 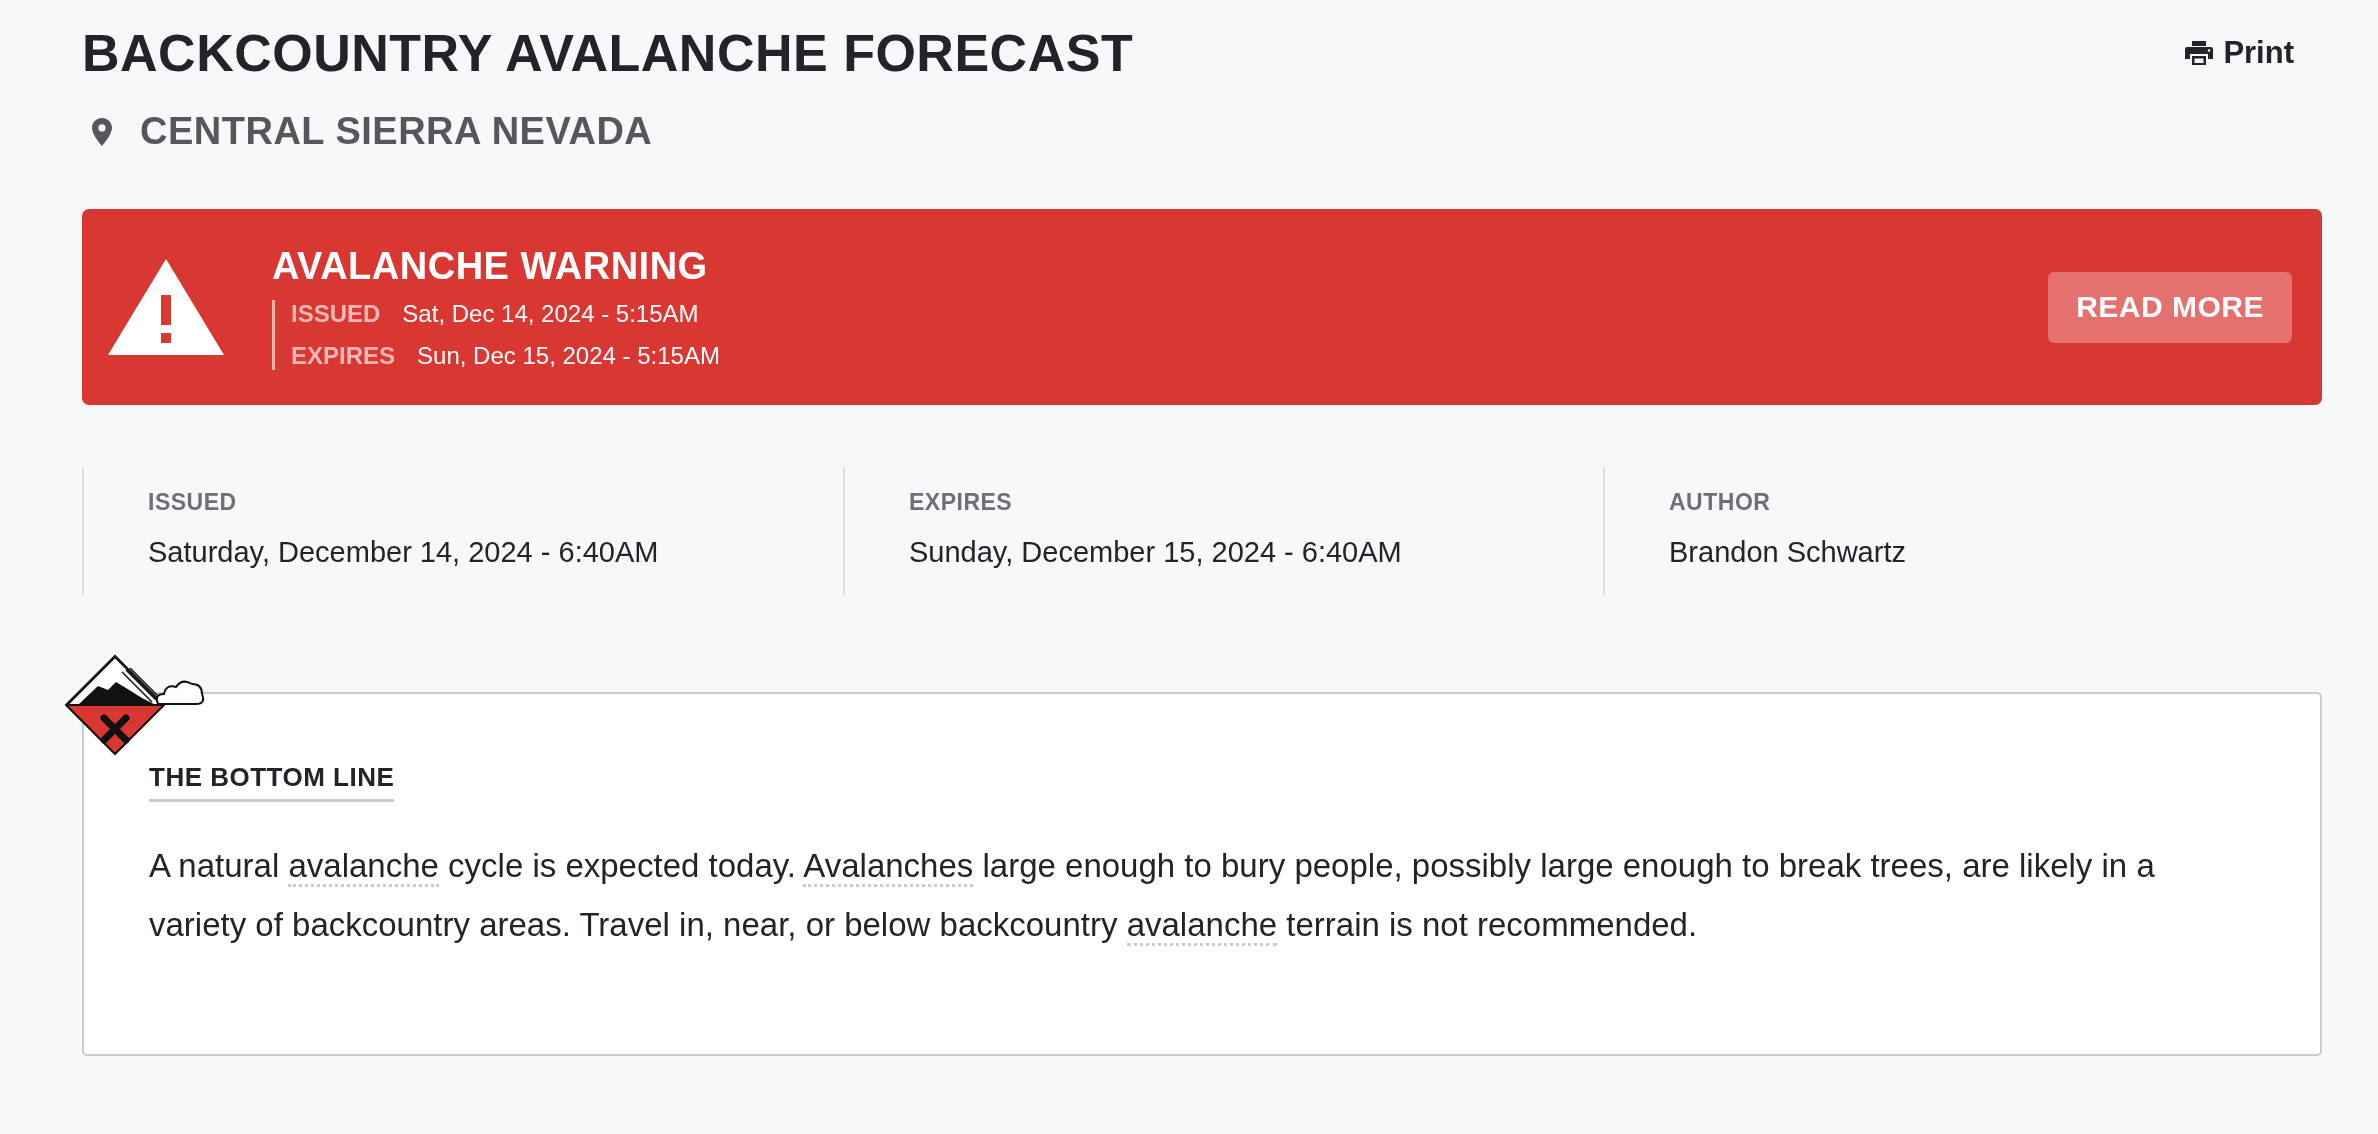 I want to click on meta-label: EXPIRES, so click(x=961, y=502).